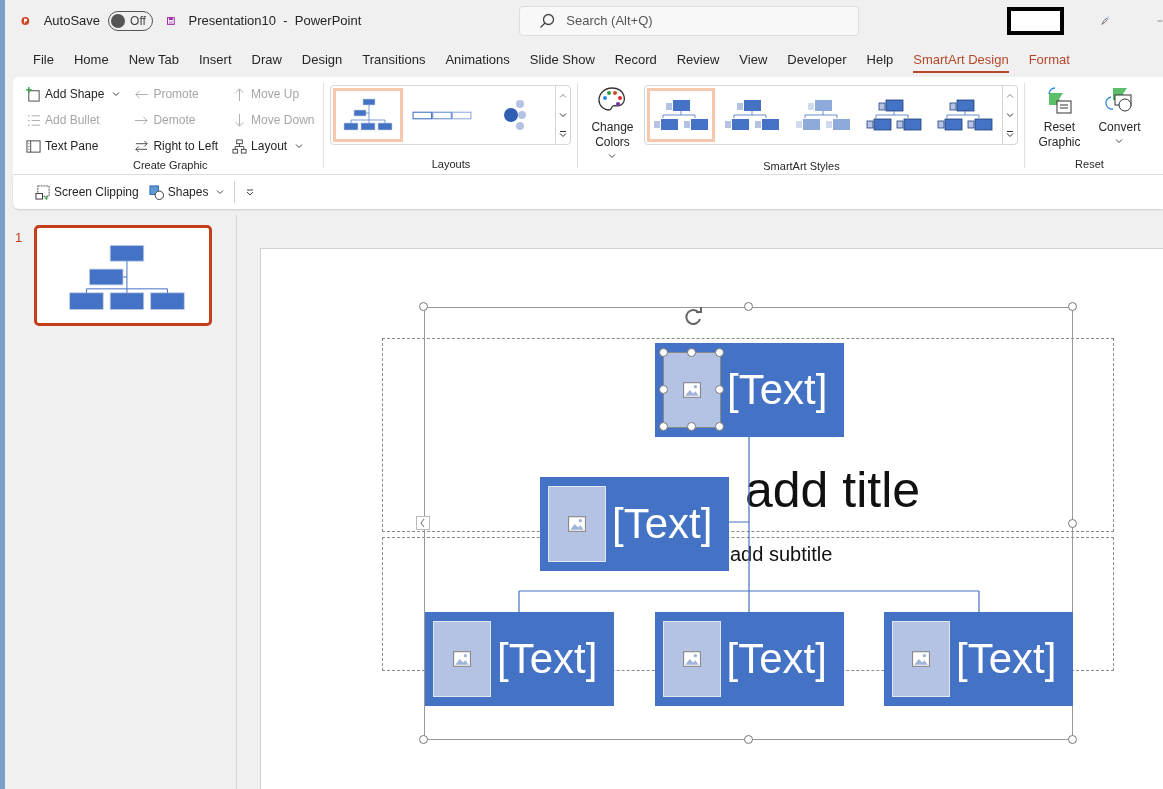 This screenshot has height=789, width=1163. Describe the element at coordinates (801, 167) in the screenshot. I see `group-label: SmartArt Styles` at that location.